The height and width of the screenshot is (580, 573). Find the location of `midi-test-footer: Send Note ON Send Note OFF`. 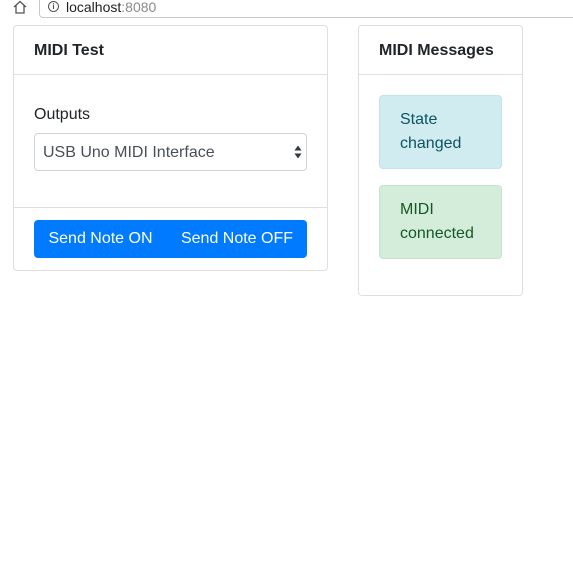

midi-test-footer: Send Note ON Send Note OFF is located at coordinates (170, 239).